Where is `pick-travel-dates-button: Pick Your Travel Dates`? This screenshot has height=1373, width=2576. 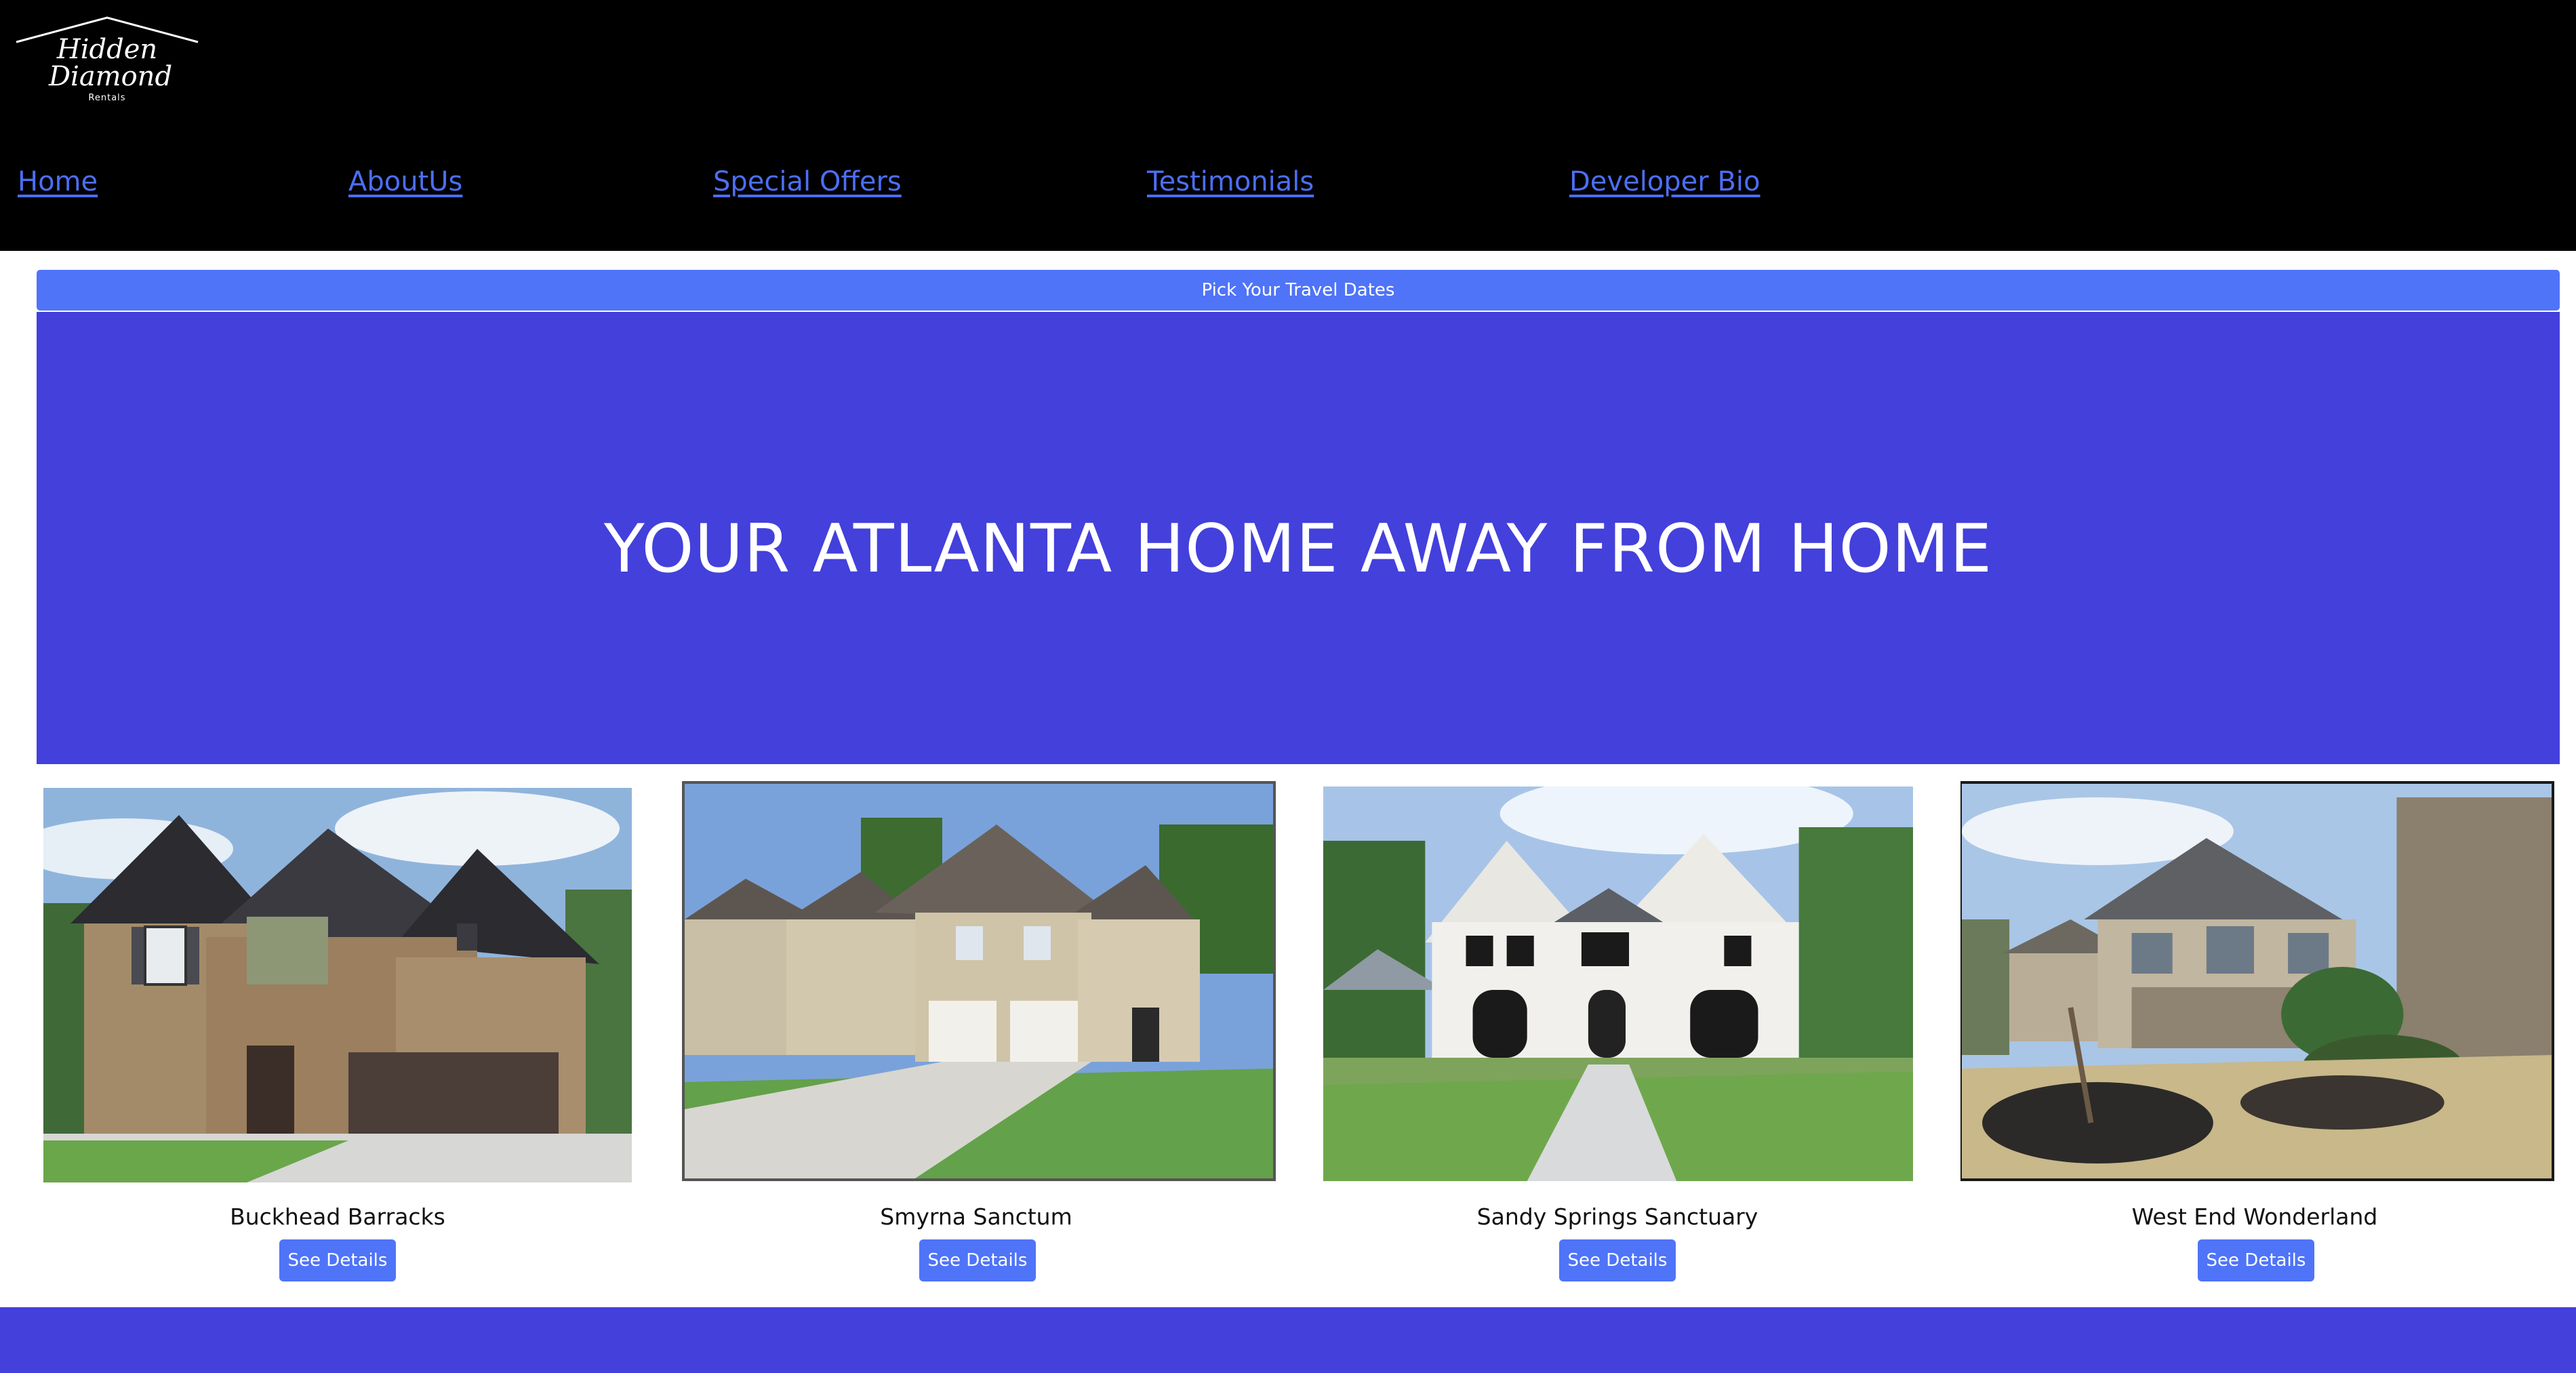 pick-travel-dates-button: Pick Your Travel Dates is located at coordinates (1298, 290).